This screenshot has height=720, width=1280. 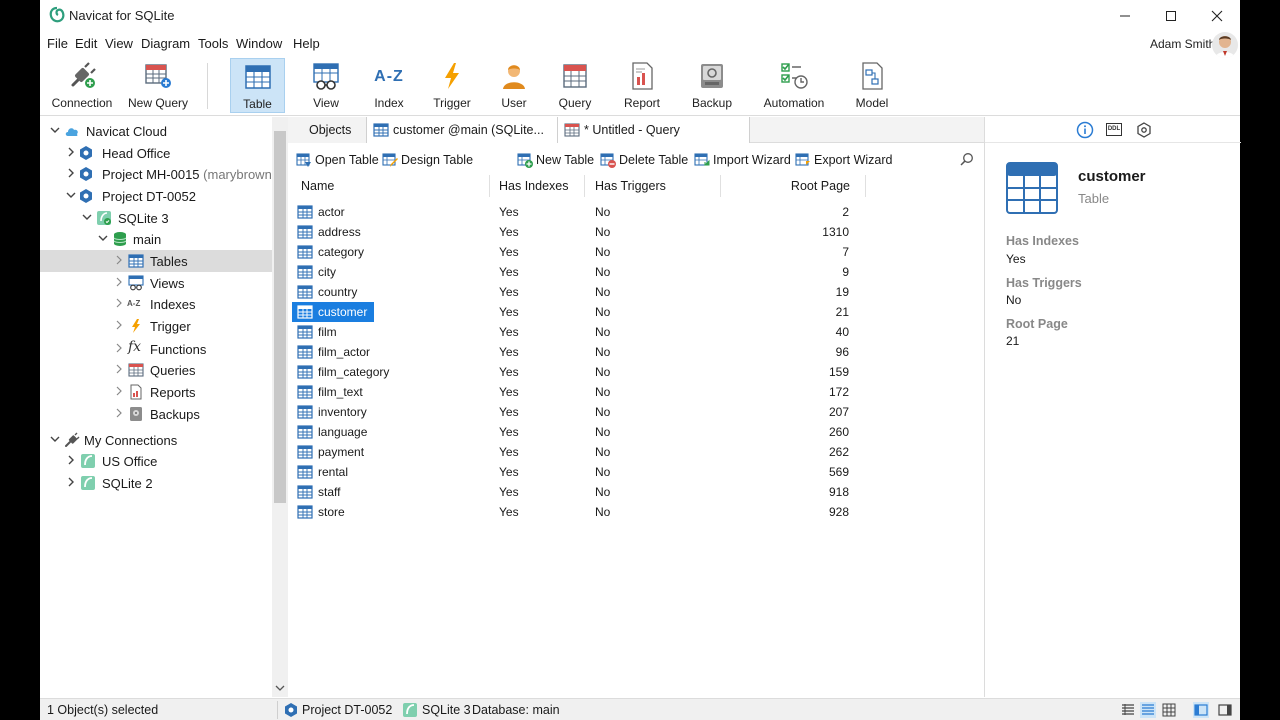 What do you see at coordinates (331, 392) in the screenshot?
I see `table-name-cell: film_text` at bounding box center [331, 392].